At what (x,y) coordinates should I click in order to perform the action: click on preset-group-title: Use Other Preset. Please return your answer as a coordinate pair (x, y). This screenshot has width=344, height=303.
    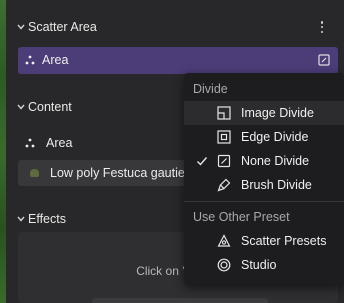
    Looking at the image, I should click on (241, 217).